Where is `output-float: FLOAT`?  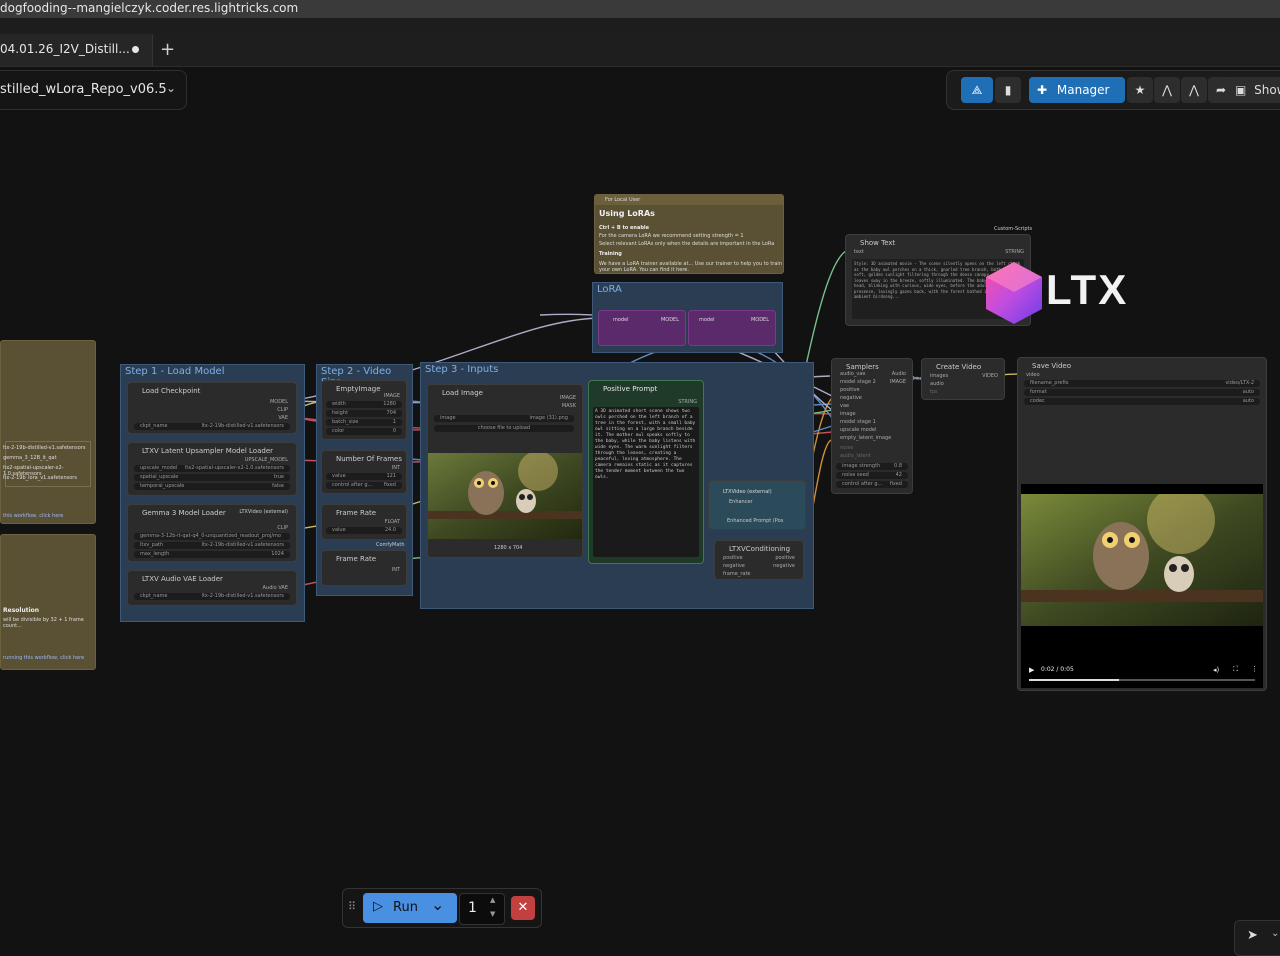 output-float: FLOAT is located at coordinates (392, 522).